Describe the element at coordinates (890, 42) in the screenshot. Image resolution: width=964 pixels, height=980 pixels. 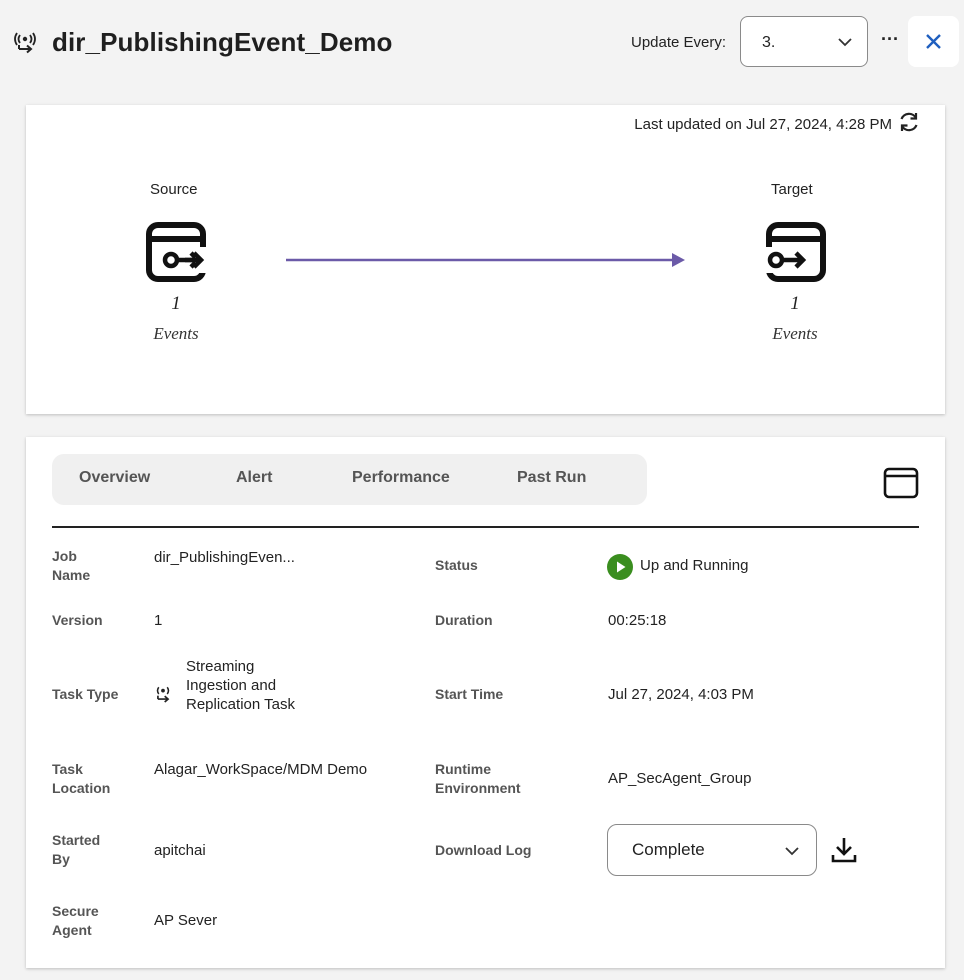
I see `more-options-button: ···` at that location.